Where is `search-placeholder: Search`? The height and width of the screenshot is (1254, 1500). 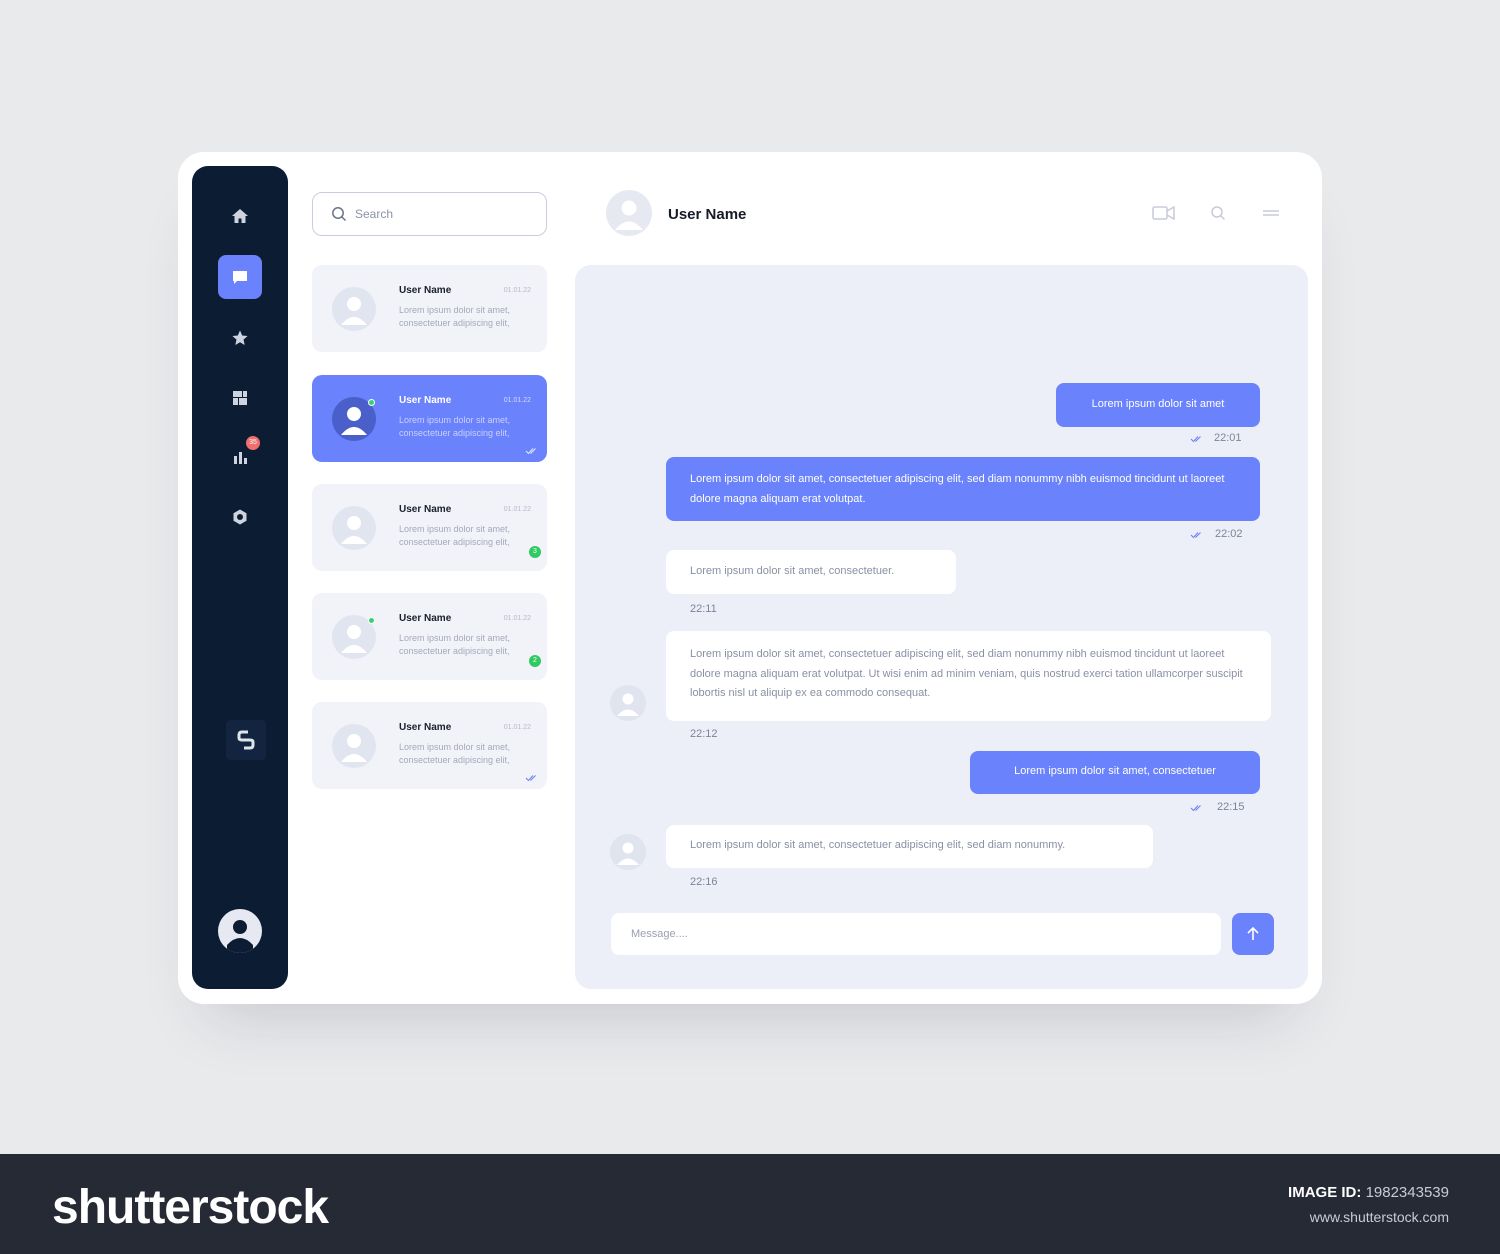 search-placeholder: Search is located at coordinates (374, 214).